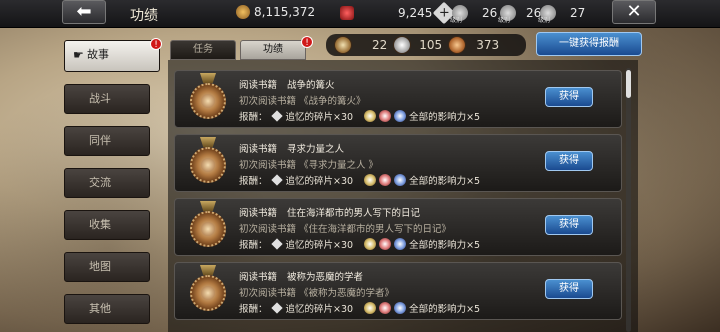 This screenshot has width=720, height=332. I want to click on sidebar-item-companion: 同伴, so click(107, 141).